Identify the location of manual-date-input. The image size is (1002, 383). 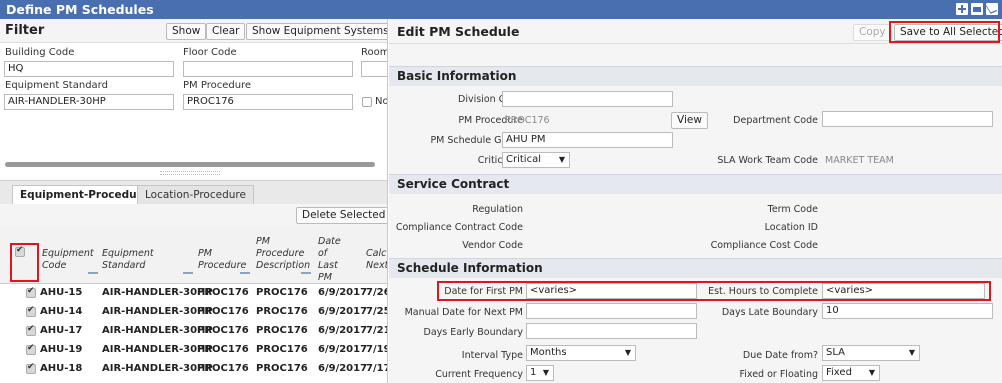
(611, 311).